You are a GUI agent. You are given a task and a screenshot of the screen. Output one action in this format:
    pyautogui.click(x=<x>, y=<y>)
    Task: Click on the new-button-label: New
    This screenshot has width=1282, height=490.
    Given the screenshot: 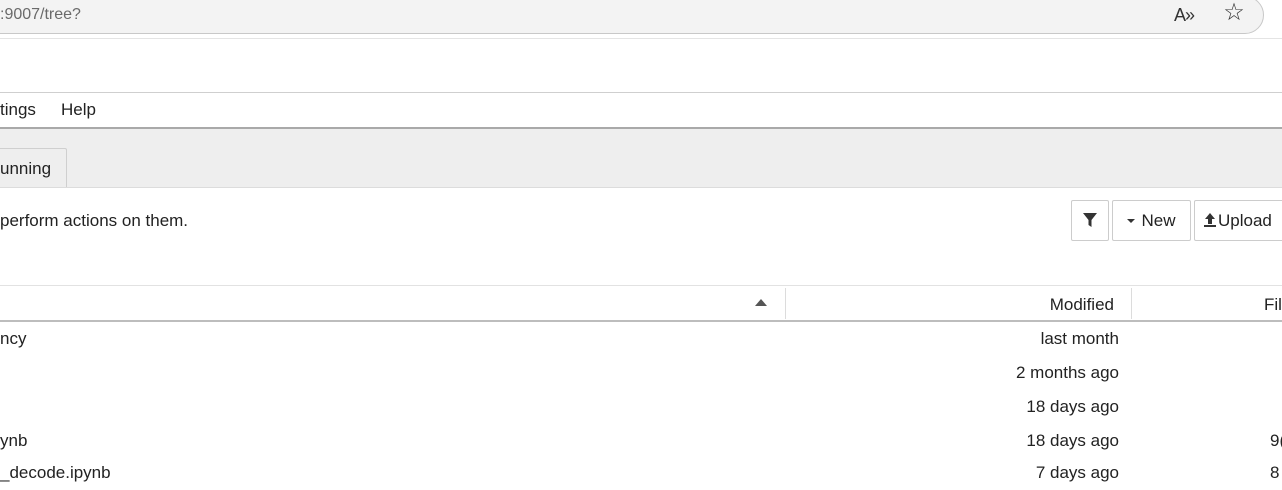 What is the action you would take?
    pyautogui.click(x=1158, y=220)
    